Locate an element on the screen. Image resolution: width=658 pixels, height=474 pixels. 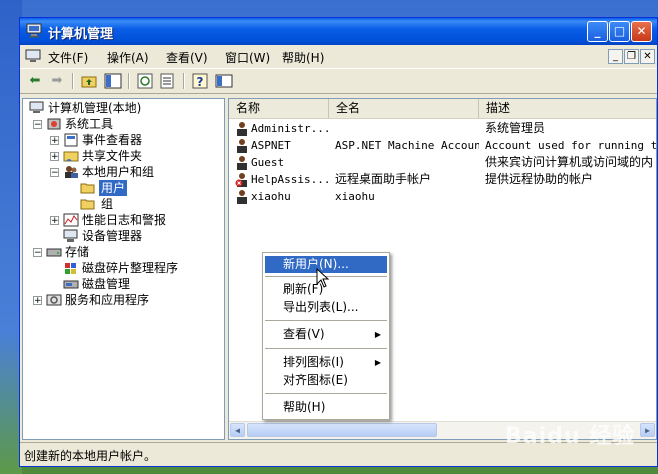
menu-item-line-up-icons: 对齐图标(E) is located at coordinates (326, 380).